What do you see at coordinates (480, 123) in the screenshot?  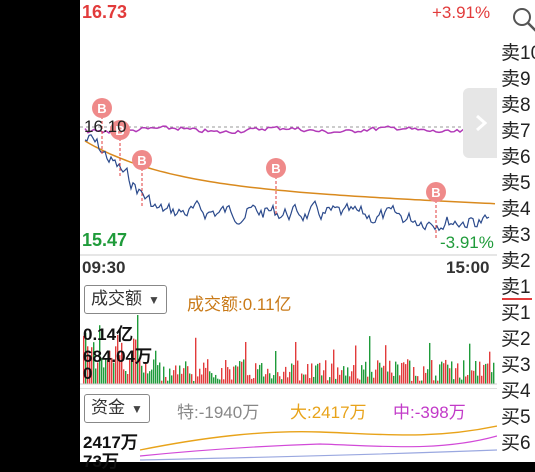 I see `panel-toggle-handle` at bounding box center [480, 123].